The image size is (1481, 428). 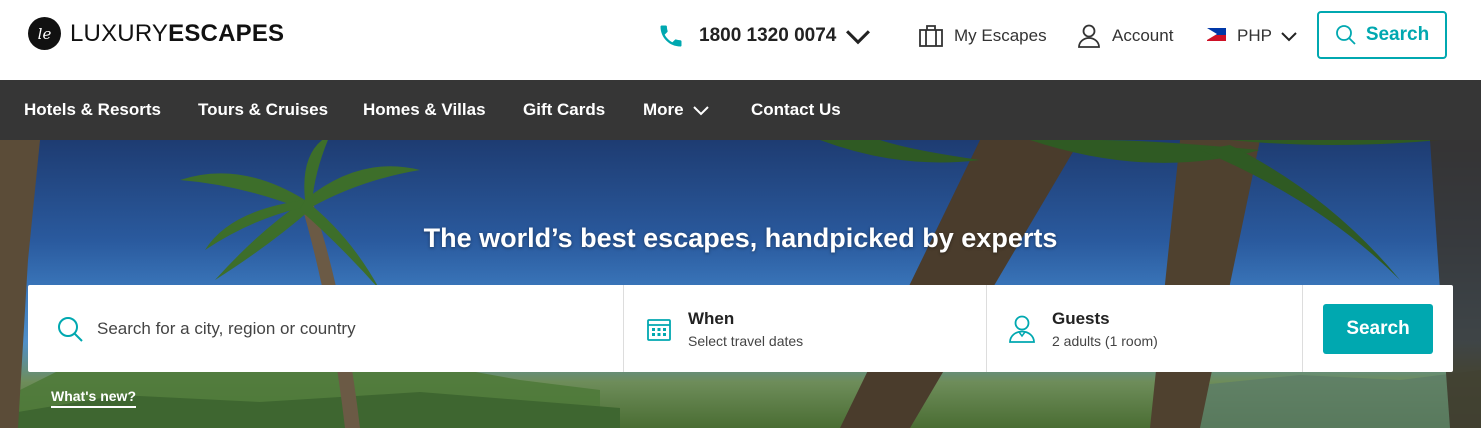 What do you see at coordinates (1000, 35) in the screenshot?
I see `my-escapes-label: My Escapes` at bounding box center [1000, 35].